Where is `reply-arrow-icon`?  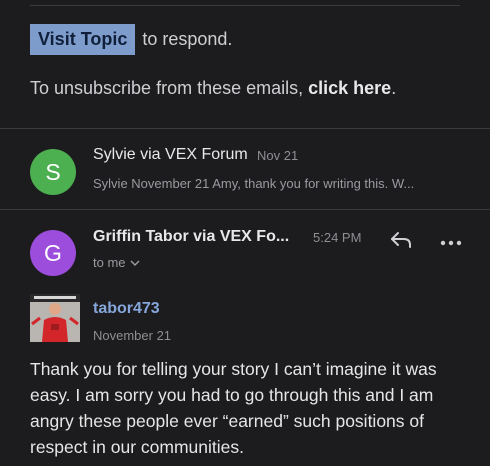
reply-arrow-icon is located at coordinates (401, 242).